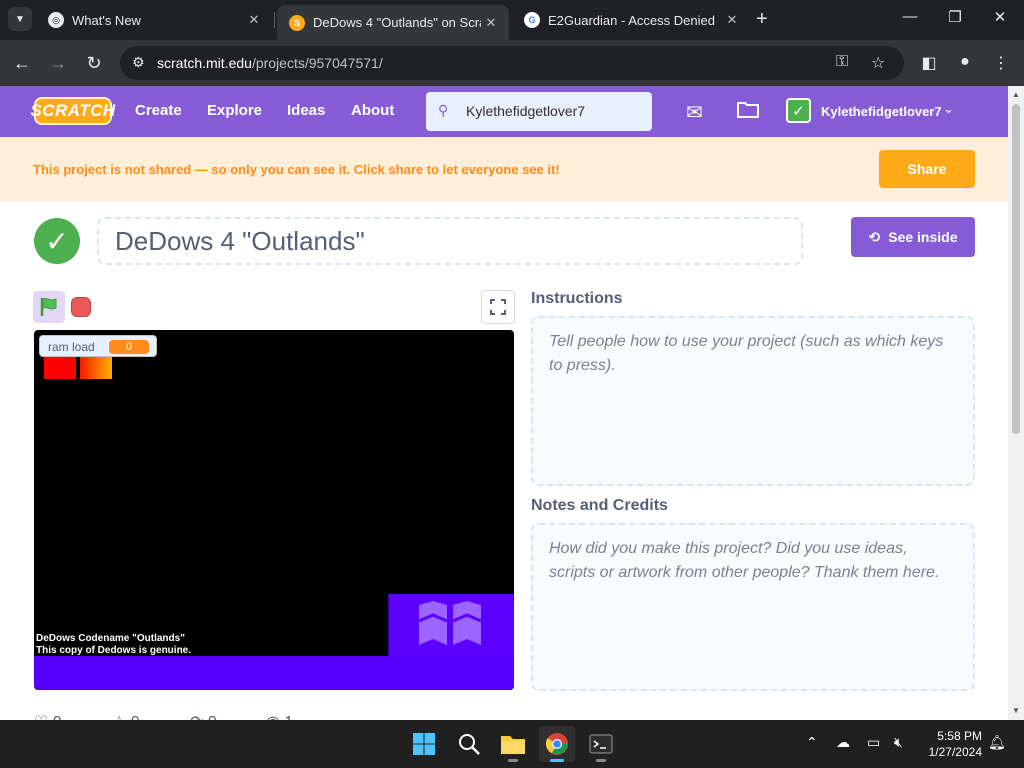 The width and height of the screenshot is (1024, 768). Describe the element at coordinates (274, 20) in the screenshot. I see `tab-divider` at that location.